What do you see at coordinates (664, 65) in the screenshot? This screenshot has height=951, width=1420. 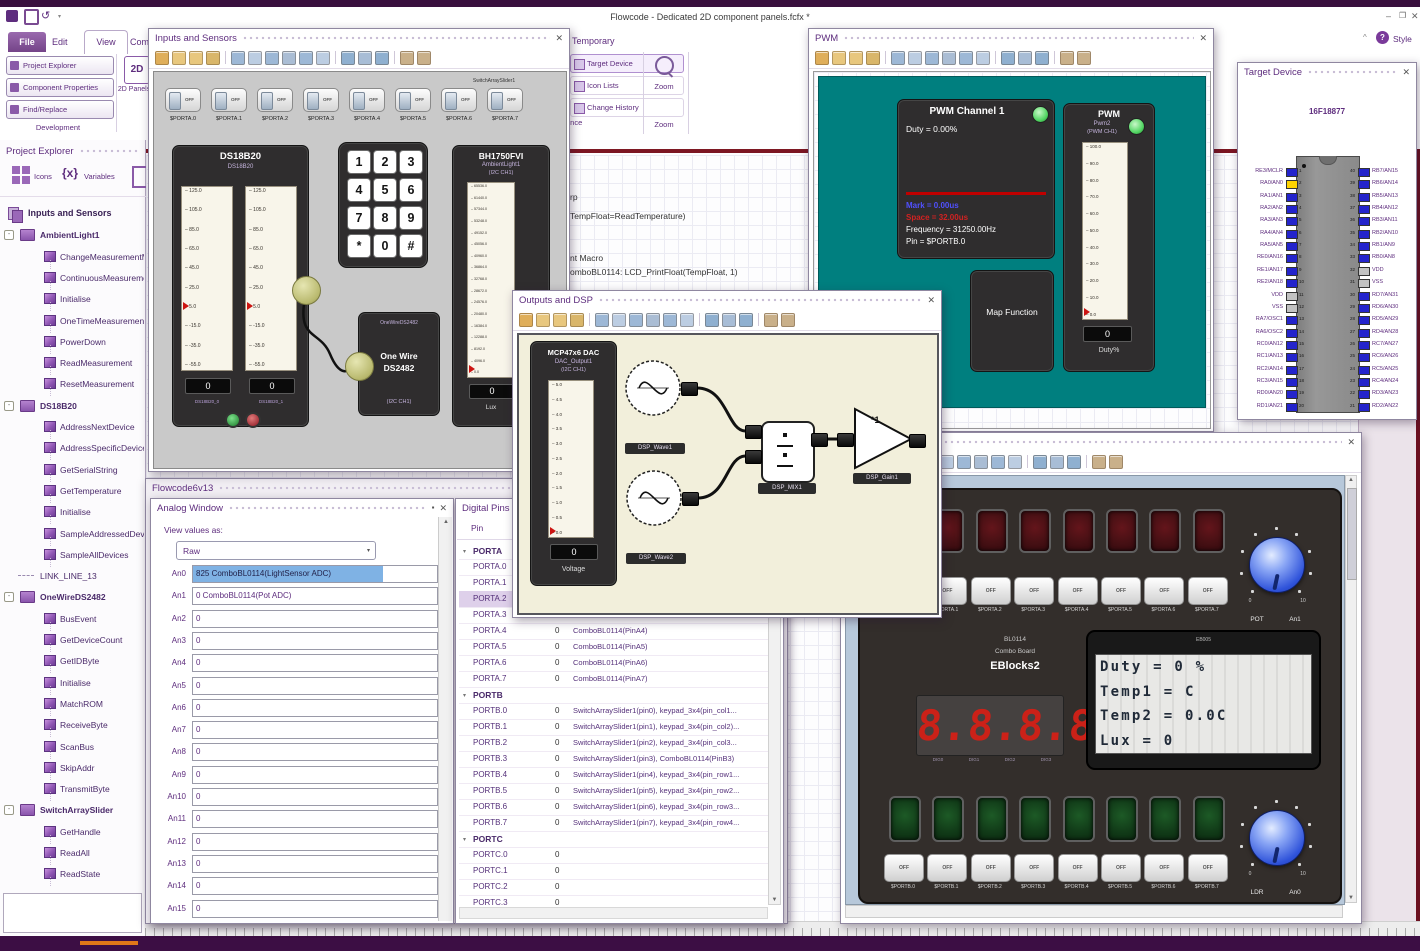 I see `zoom-icon` at bounding box center [664, 65].